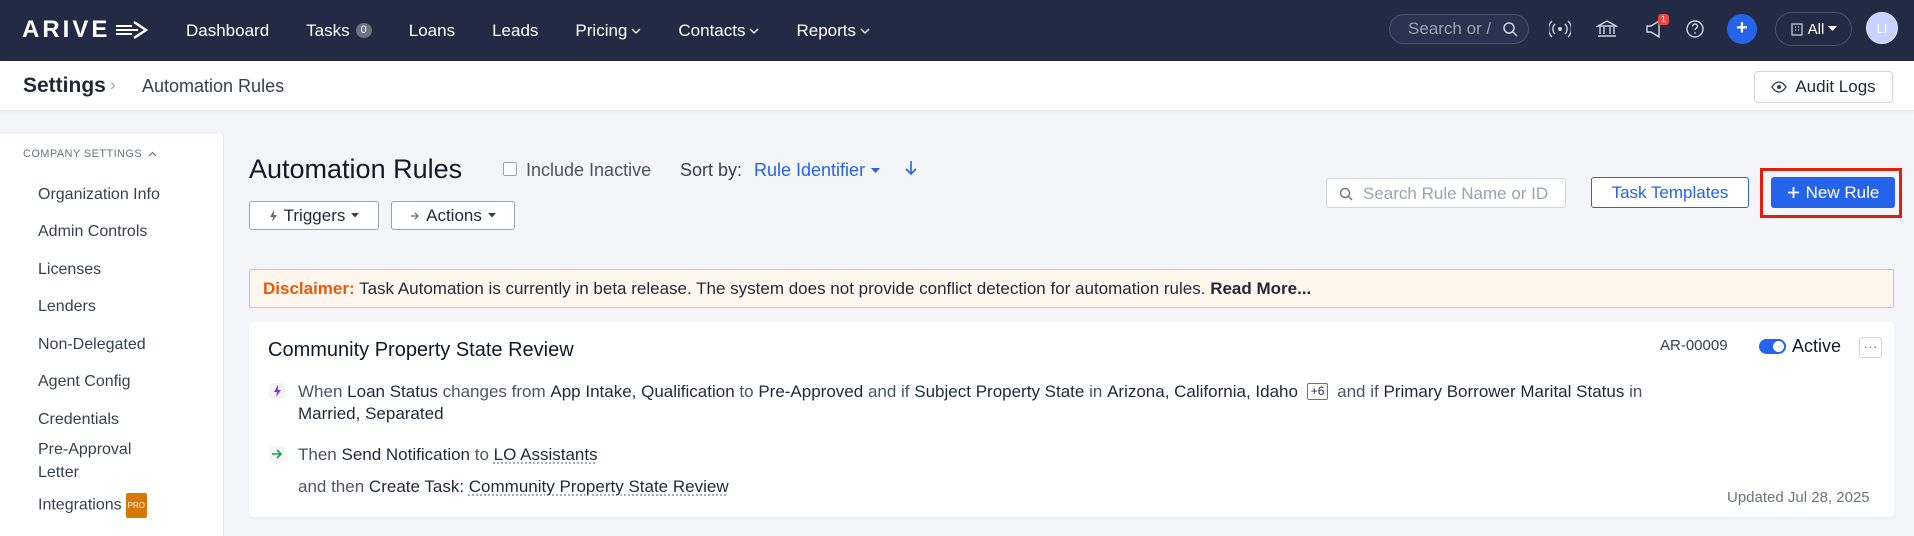  Describe the element at coordinates (1695, 29) in the screenshot. I see `help-icon` at that location.